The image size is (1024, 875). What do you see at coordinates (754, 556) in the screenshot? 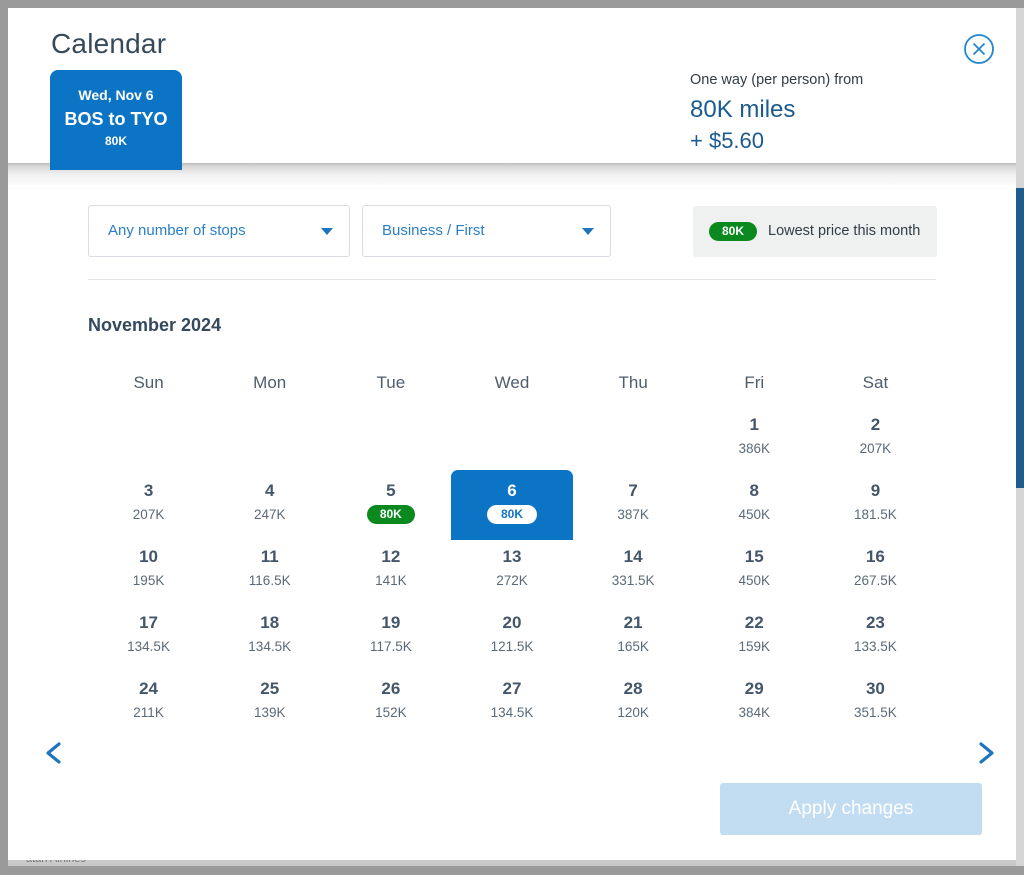
I see `calendar-day-number: 15` at bounding box center [754, 556].